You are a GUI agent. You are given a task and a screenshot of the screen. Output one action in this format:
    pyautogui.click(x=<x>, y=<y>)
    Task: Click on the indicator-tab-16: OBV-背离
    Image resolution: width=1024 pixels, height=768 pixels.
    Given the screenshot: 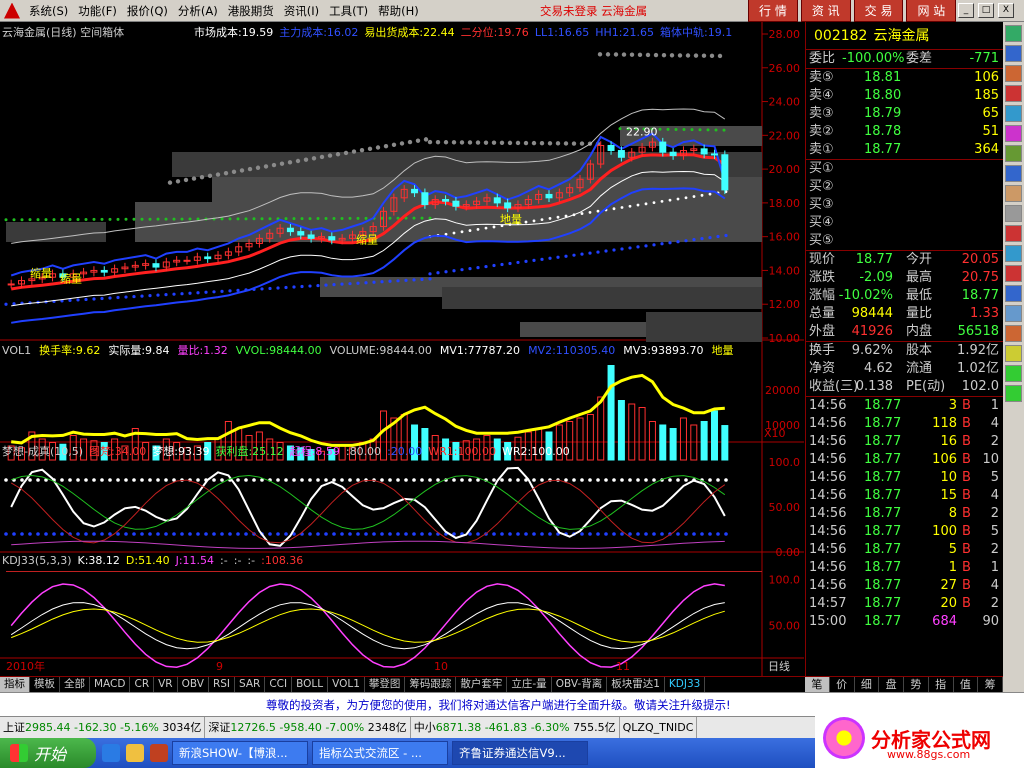 What is the action you would take?
    pyautogui.click(x=580, y=684)
    